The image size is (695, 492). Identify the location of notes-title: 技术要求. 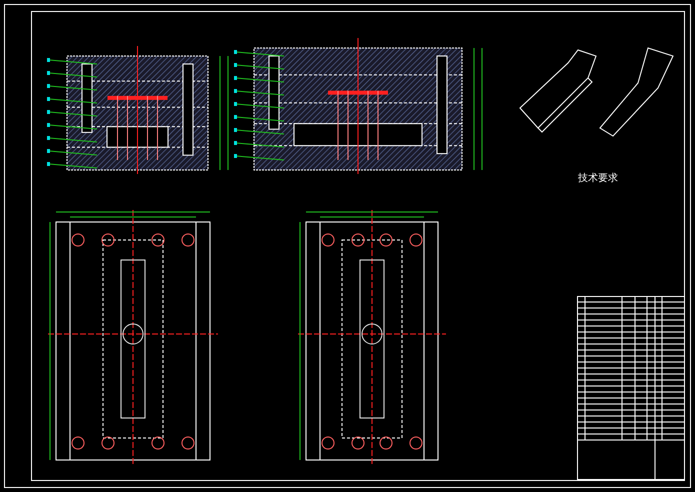
(598, 178).